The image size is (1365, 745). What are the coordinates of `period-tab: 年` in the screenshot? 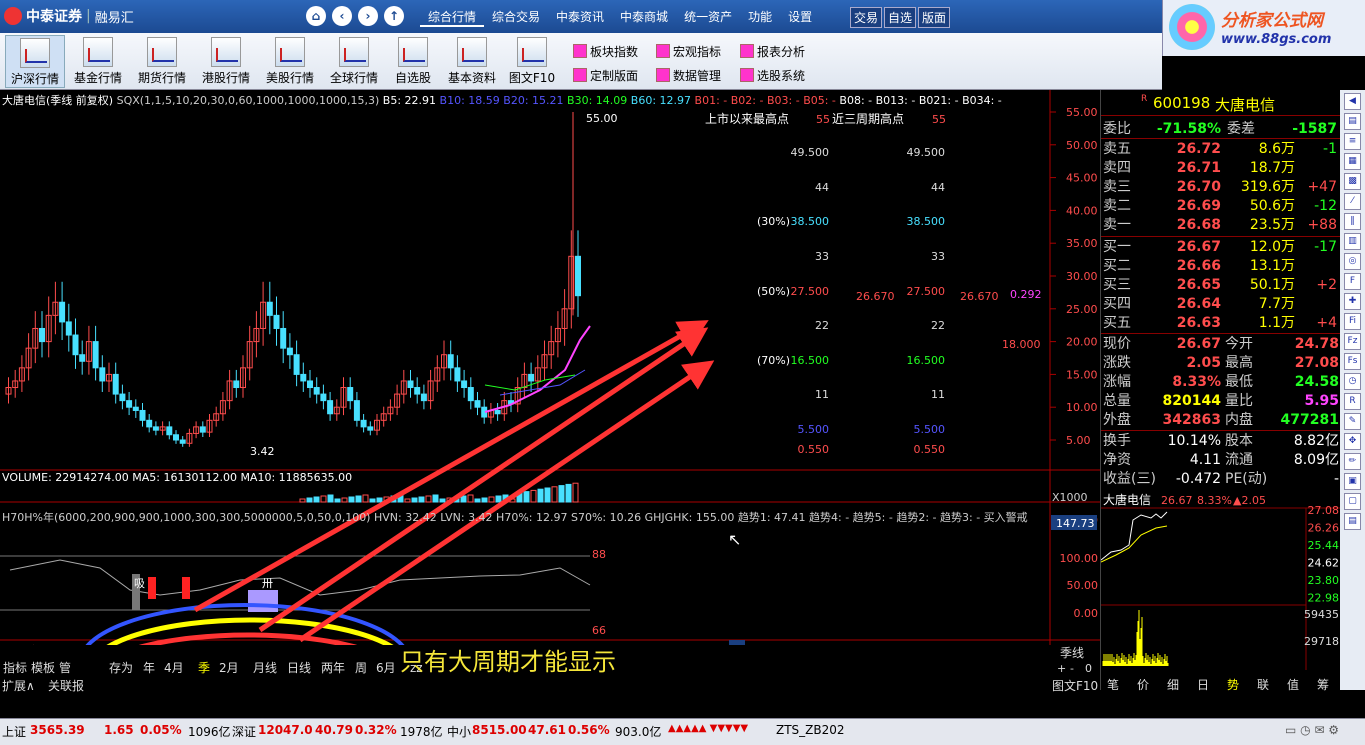 It's located at (149, 668).